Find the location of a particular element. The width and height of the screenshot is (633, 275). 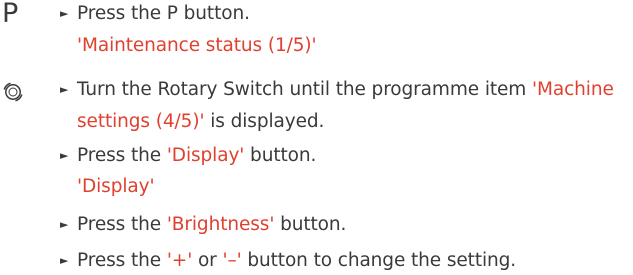

step-text: Press the P button. is located at coordinates (163, 13).